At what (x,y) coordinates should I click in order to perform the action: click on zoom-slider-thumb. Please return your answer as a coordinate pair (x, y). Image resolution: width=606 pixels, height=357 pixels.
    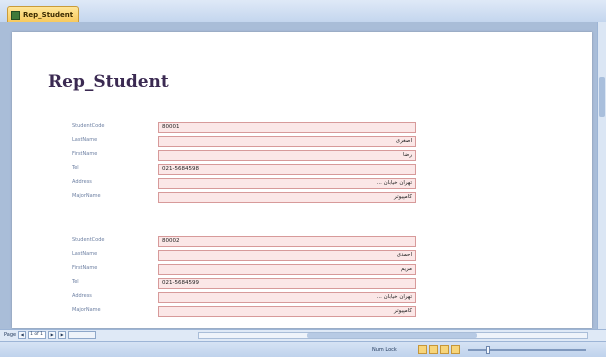
    Looking at the image, I should click on (488, 350).